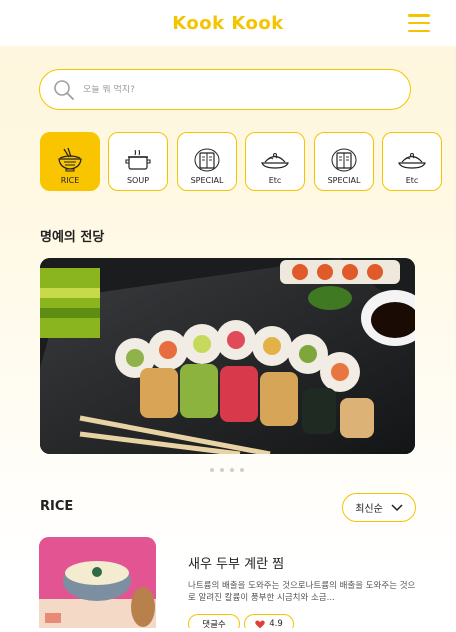  I want to click on sort-label: 최신순, so click(369, 509).